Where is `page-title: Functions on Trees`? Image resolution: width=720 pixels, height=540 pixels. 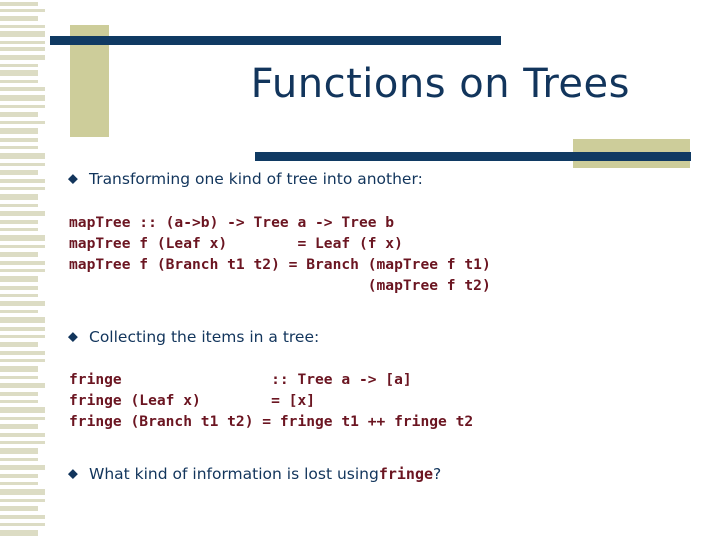
page-title: Functions on Trees is located at coordinates (440, 84).